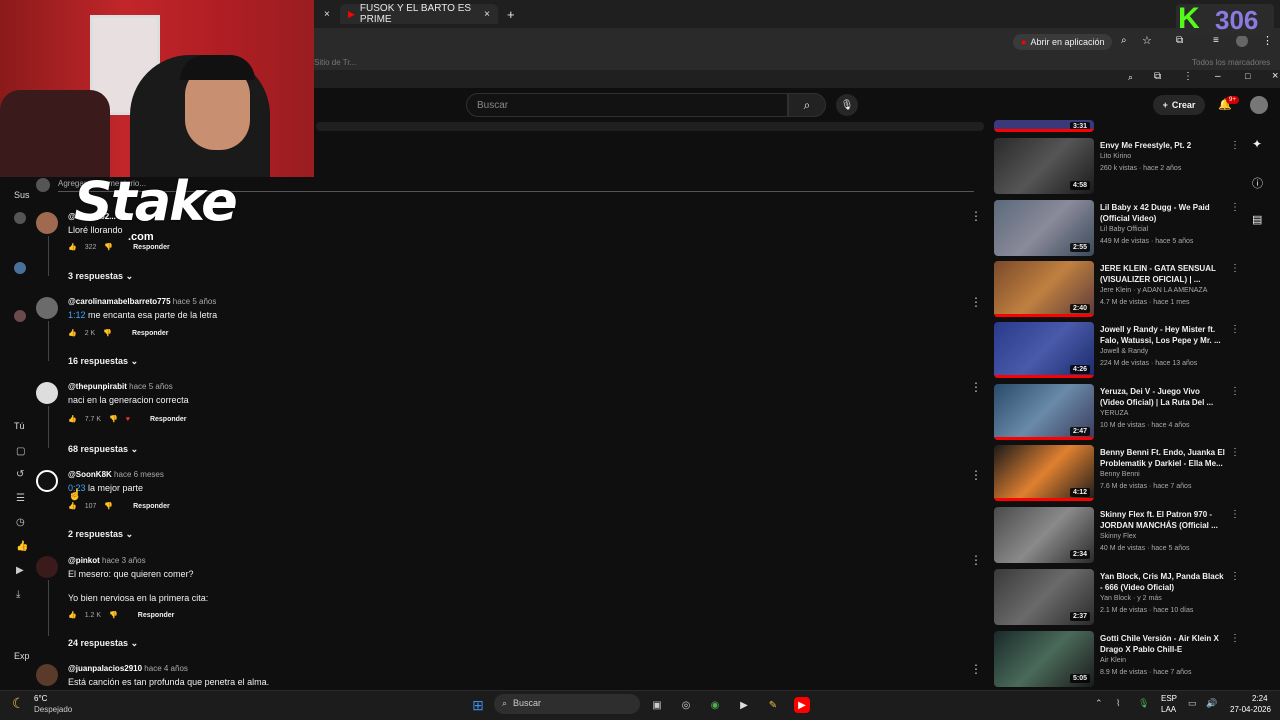  What do you see at coordinates (103, 361) in the screenshot?
I see `replies-toggle: 16 respuestas ⌄` at bounding box center [103, 361].